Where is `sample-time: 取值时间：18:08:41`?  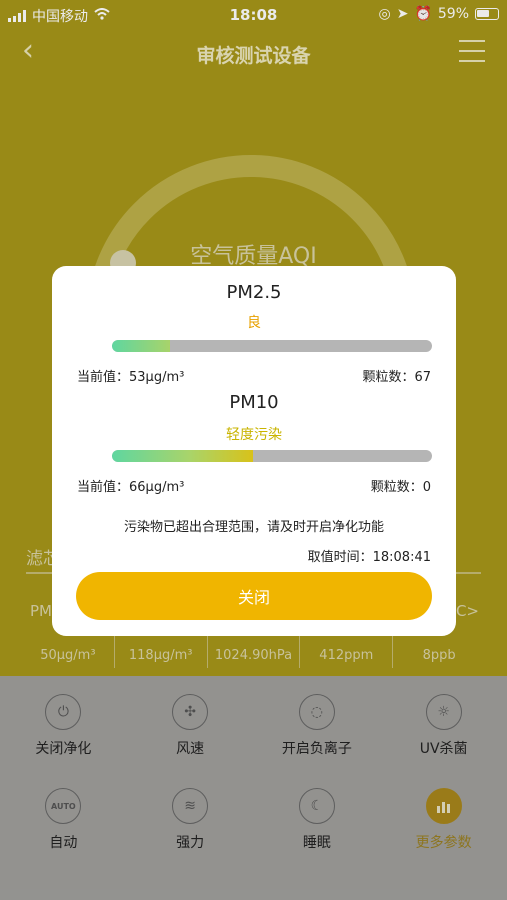
sample-time: 取值时间：18:08:41 is located at coordinates (369, 557).